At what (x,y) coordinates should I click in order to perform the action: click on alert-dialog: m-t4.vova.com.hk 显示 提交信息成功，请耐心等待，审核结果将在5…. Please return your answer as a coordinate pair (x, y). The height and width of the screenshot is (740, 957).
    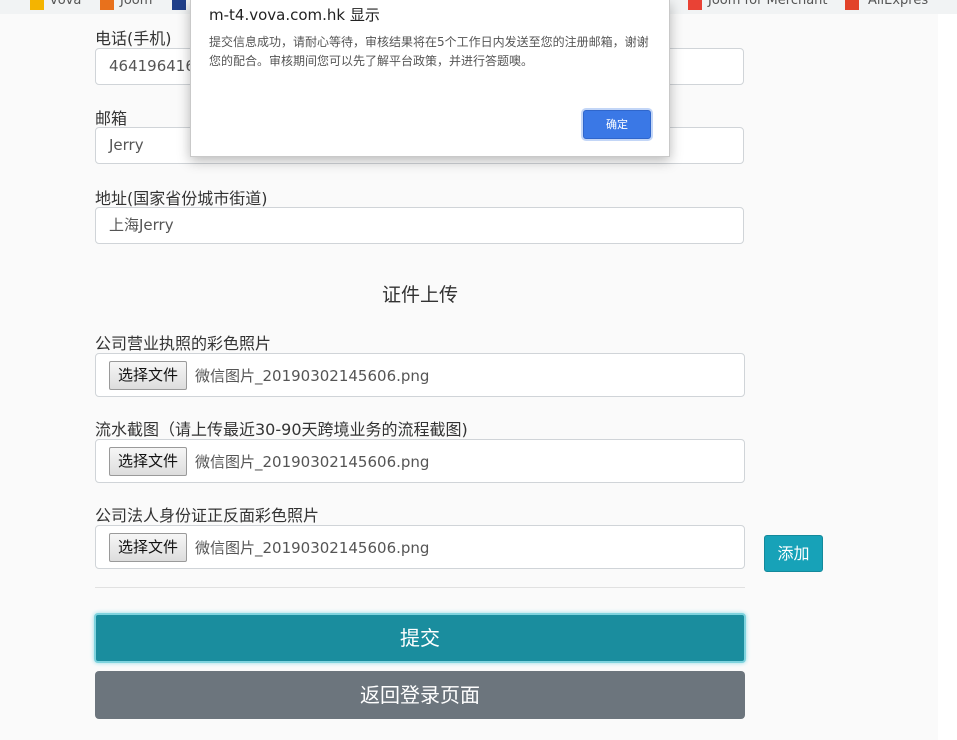
    Looking at the image, I should click on (430, 78).